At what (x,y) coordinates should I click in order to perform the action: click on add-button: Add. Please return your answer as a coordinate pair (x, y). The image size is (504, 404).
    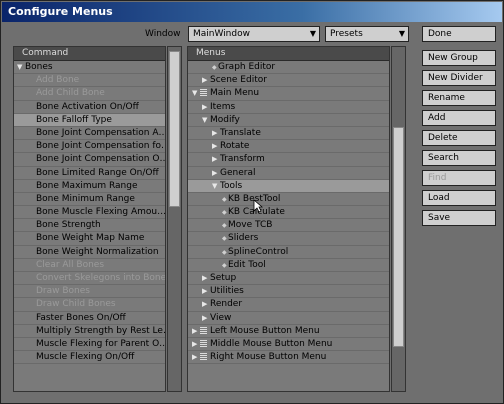
    Looking at the image, I should click on (459, 118).